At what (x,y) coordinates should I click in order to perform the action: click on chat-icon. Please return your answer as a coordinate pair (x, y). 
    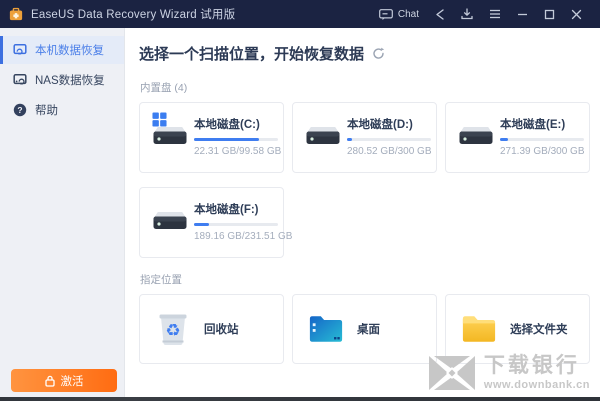
    Looking at the image, I should click on (385, 14).